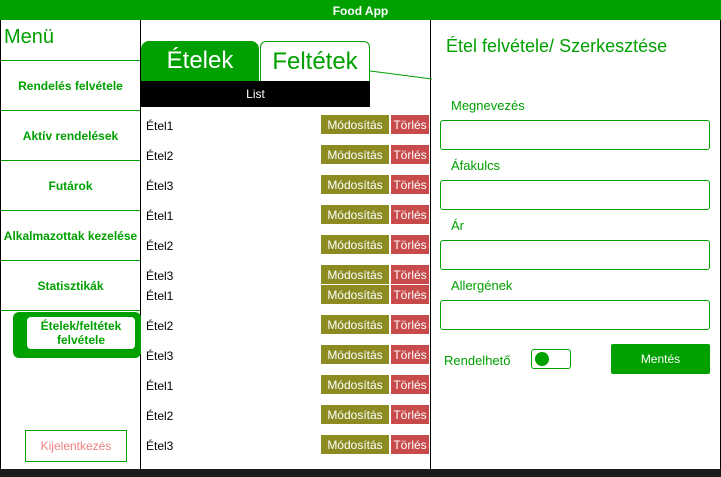 The height and width of the screenshot is (477, 721). I want to click on vat-input, so click(575, 195).